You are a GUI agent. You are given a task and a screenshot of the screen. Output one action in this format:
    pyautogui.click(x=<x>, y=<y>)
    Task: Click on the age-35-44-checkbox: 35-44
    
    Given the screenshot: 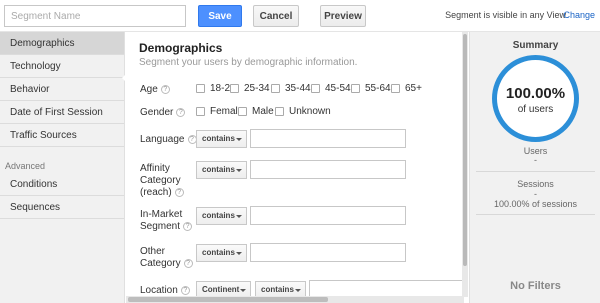 What is the action you would take?
    pyautogui.click(x=291, y=88)
    